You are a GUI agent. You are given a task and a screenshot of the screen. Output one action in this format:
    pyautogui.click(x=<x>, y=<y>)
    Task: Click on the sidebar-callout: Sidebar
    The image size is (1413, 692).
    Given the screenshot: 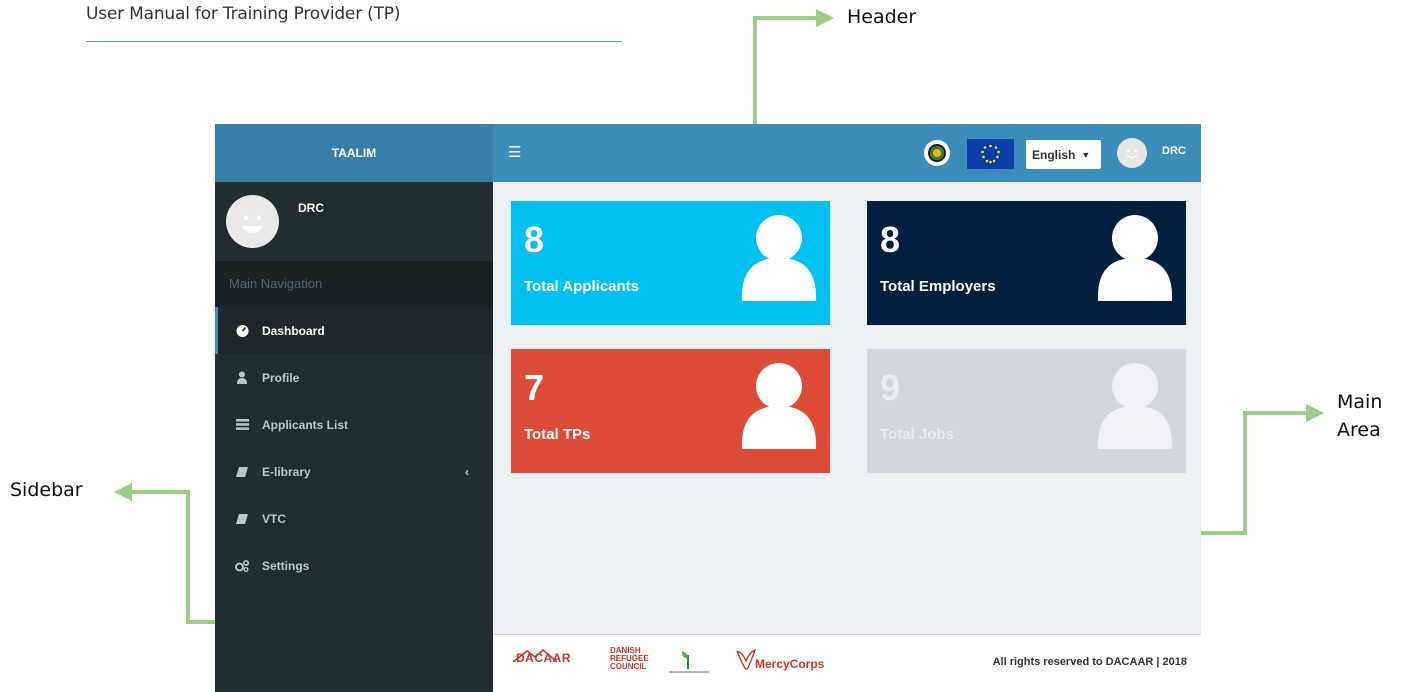 What is the action you would take?
    pyautogui.click(x=46, y=490)
    